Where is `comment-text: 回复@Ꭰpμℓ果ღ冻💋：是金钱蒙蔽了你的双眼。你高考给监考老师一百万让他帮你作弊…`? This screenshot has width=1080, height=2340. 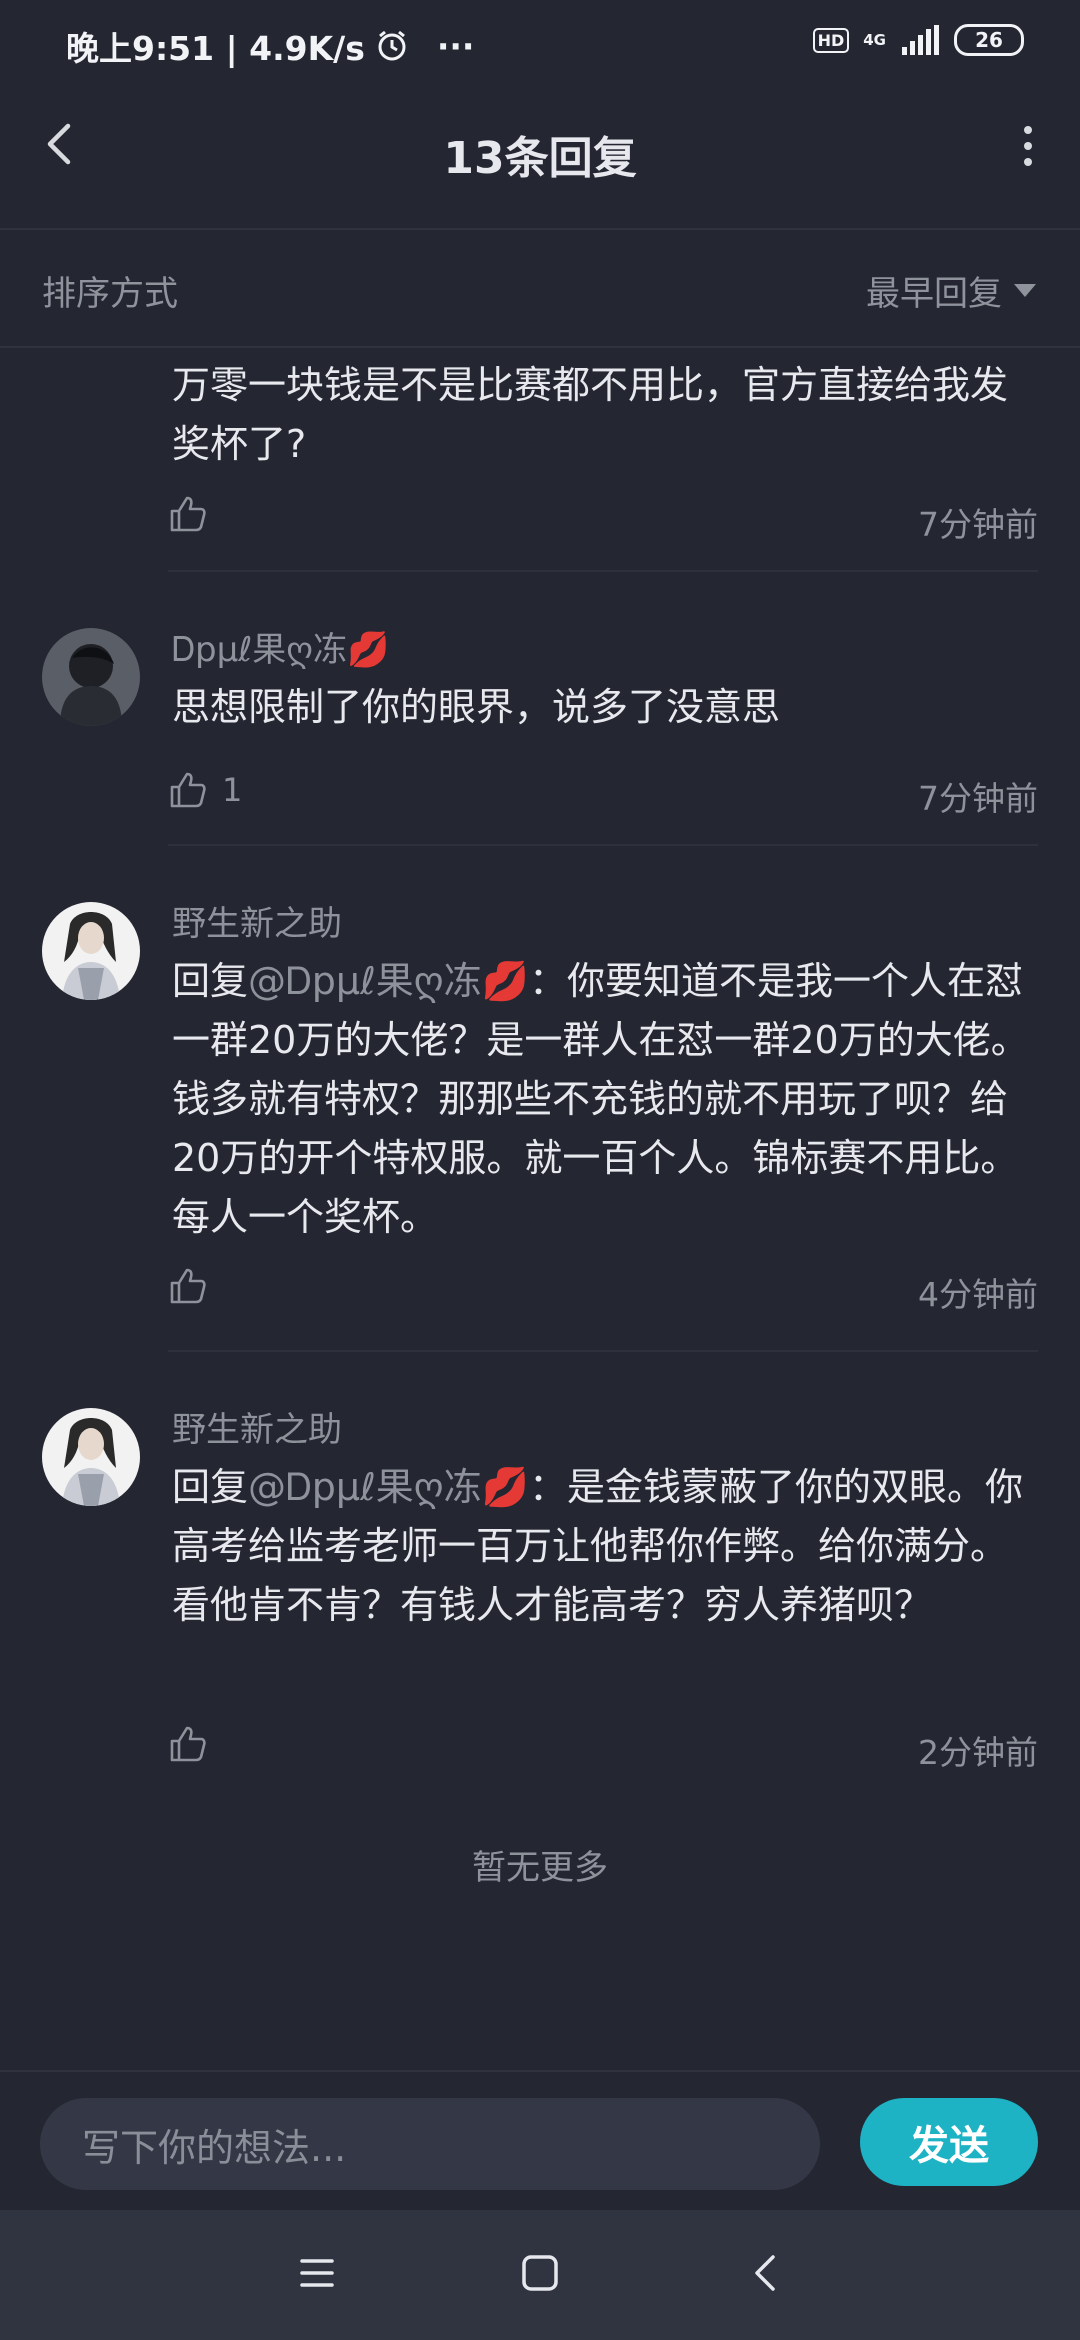
comment-text: 回复@Ꭰpμℓ果ღ冻💋：是金钱蒙蔽了你的双眼。你高考给监考老师一百万让他帮你作弊… is located at coordinates (602, 1546).